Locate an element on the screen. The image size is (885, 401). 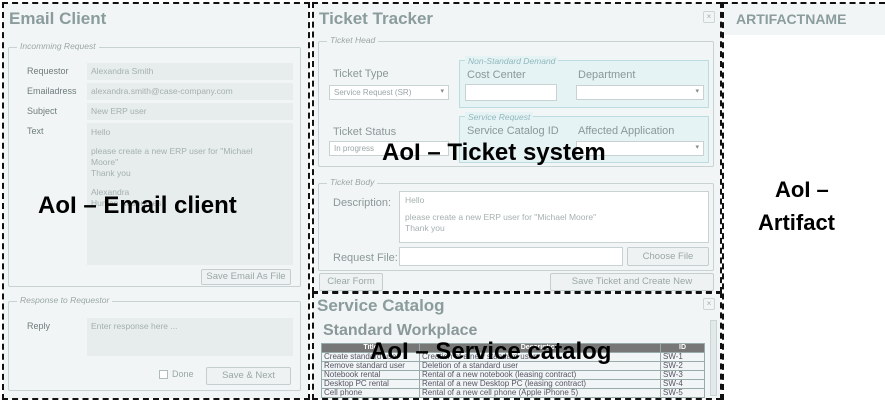
ticket-head-legend: Ticket Head is located at coordinates (353, 40).